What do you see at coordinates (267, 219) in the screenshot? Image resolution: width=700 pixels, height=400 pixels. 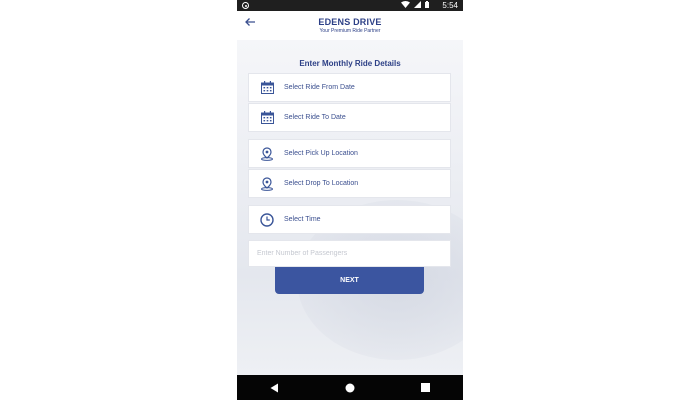 I see `clock-icon` at bounding box center [267, 219].